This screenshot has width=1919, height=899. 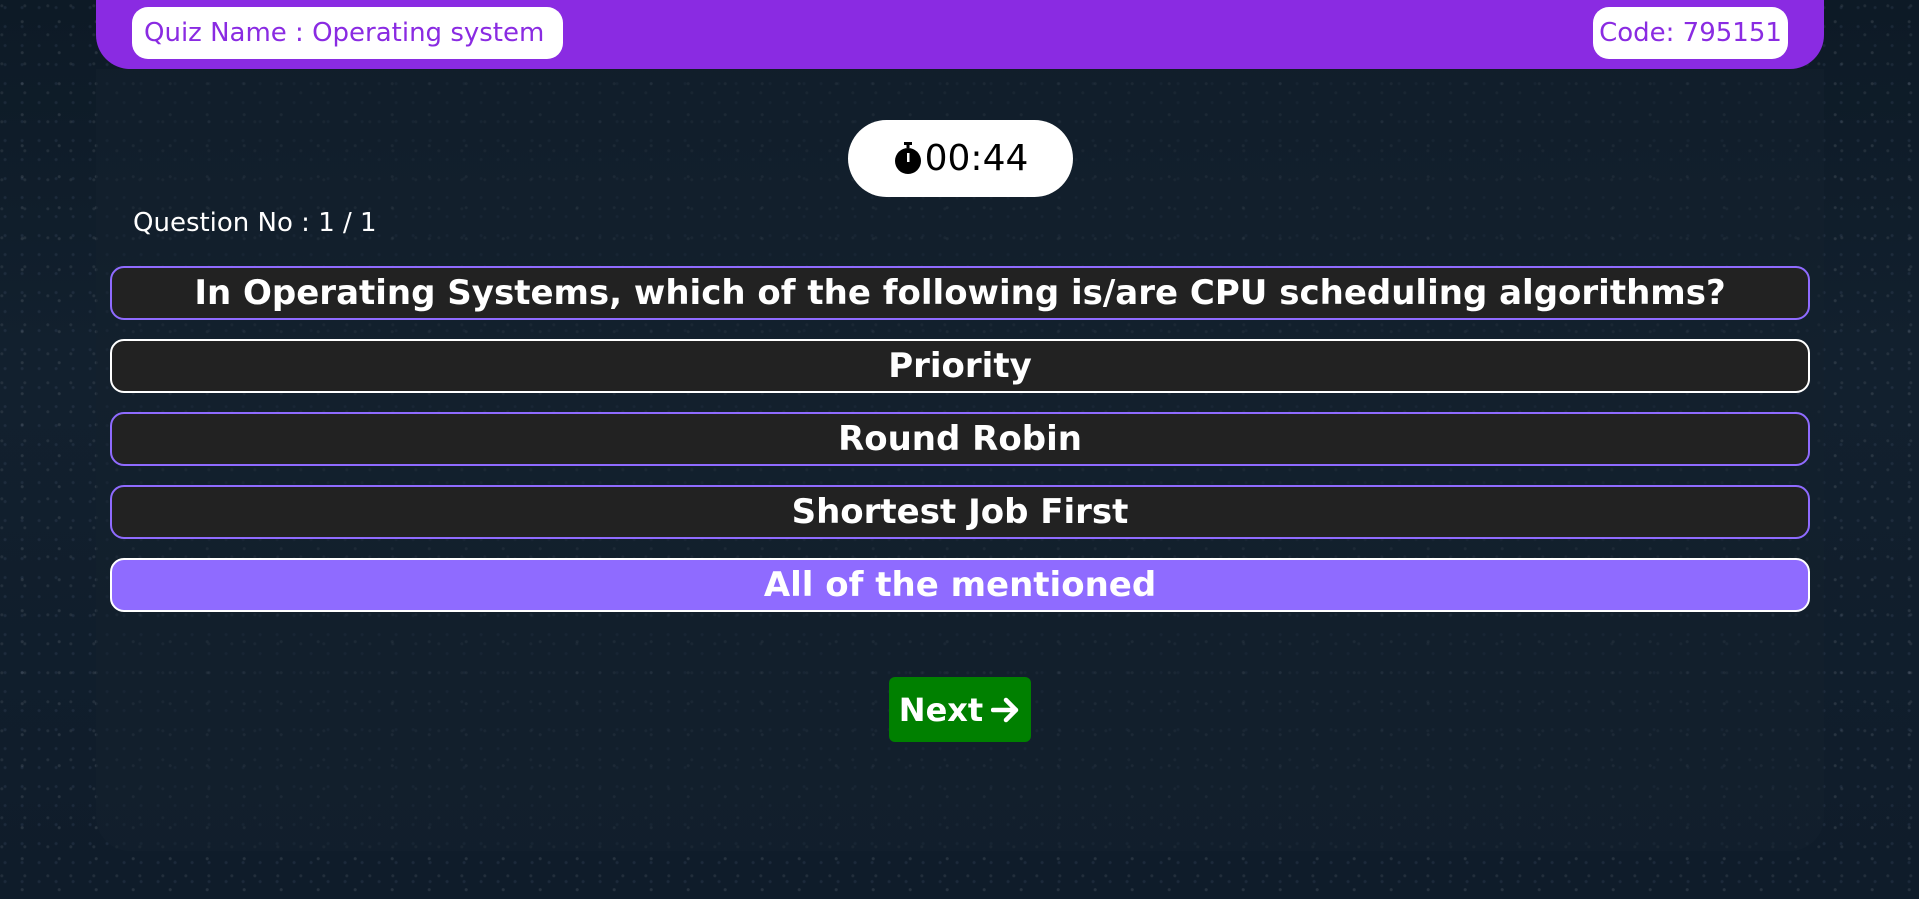 I want to click on quiz-name-badge: Quiz Name : Operating system, so click(x=347, y=33).